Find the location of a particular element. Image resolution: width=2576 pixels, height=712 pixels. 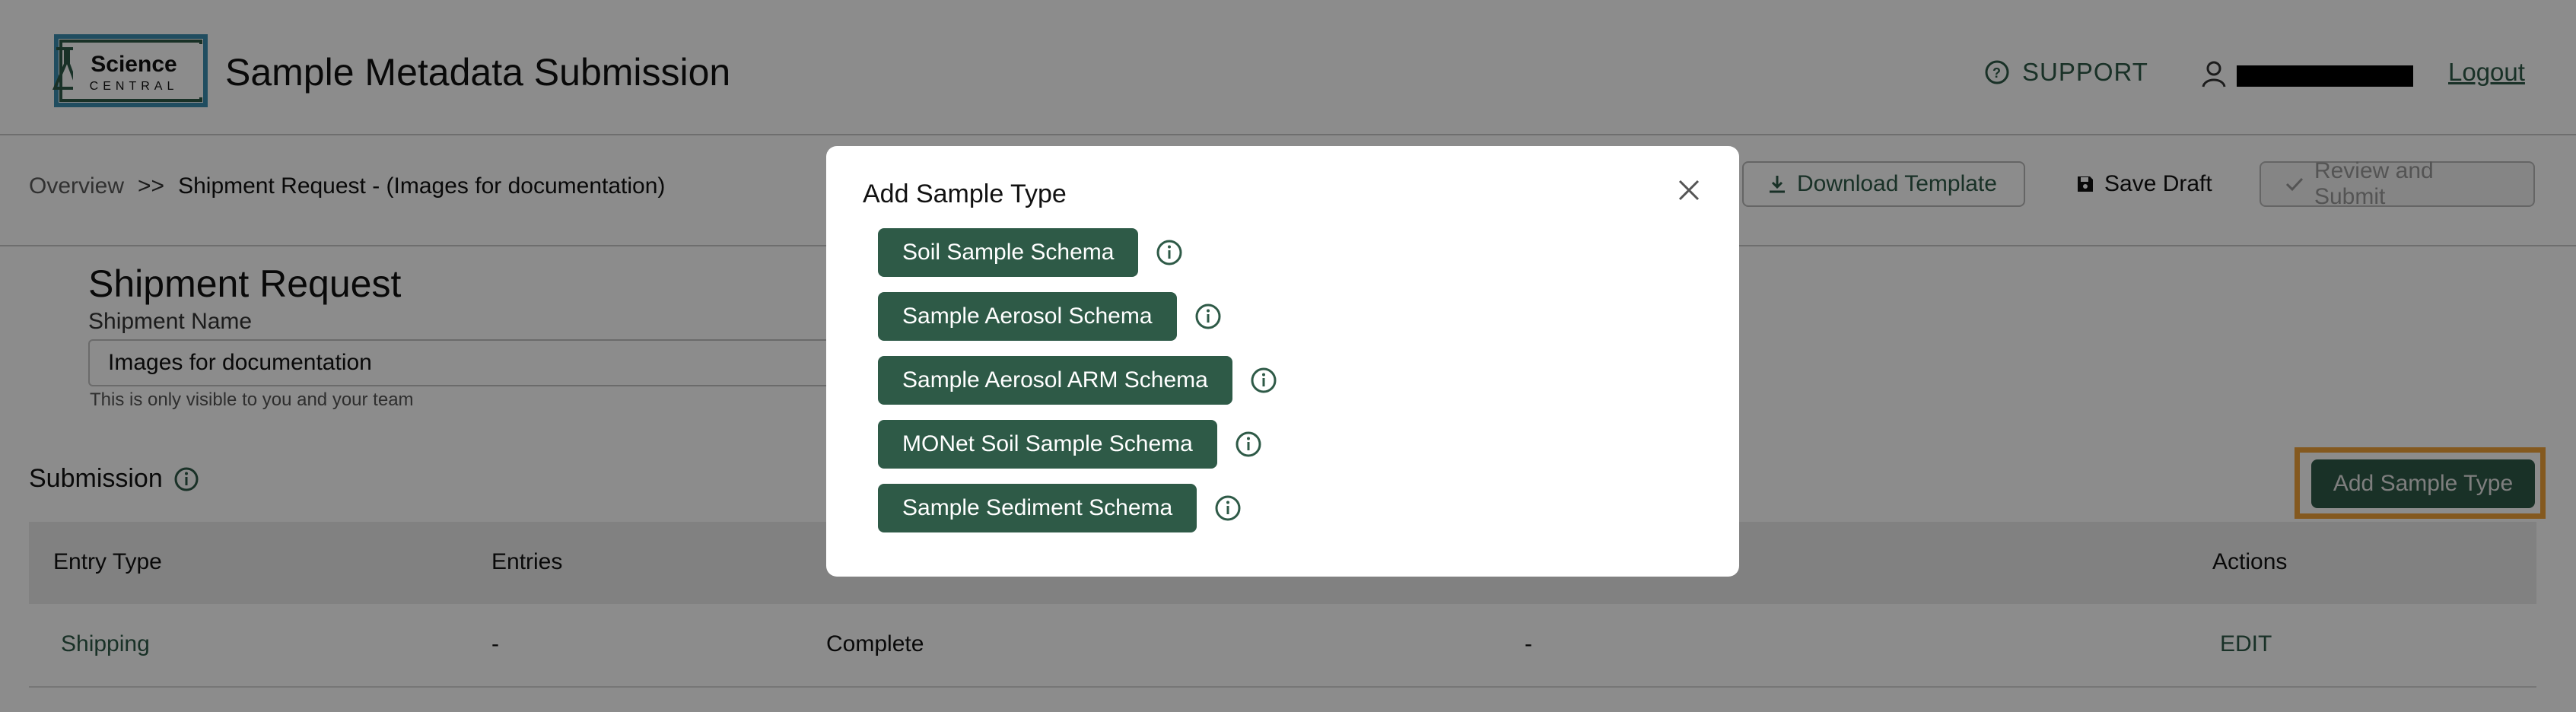

schema-option: Soil Sample Schema is located at coordinates (1031, 252).